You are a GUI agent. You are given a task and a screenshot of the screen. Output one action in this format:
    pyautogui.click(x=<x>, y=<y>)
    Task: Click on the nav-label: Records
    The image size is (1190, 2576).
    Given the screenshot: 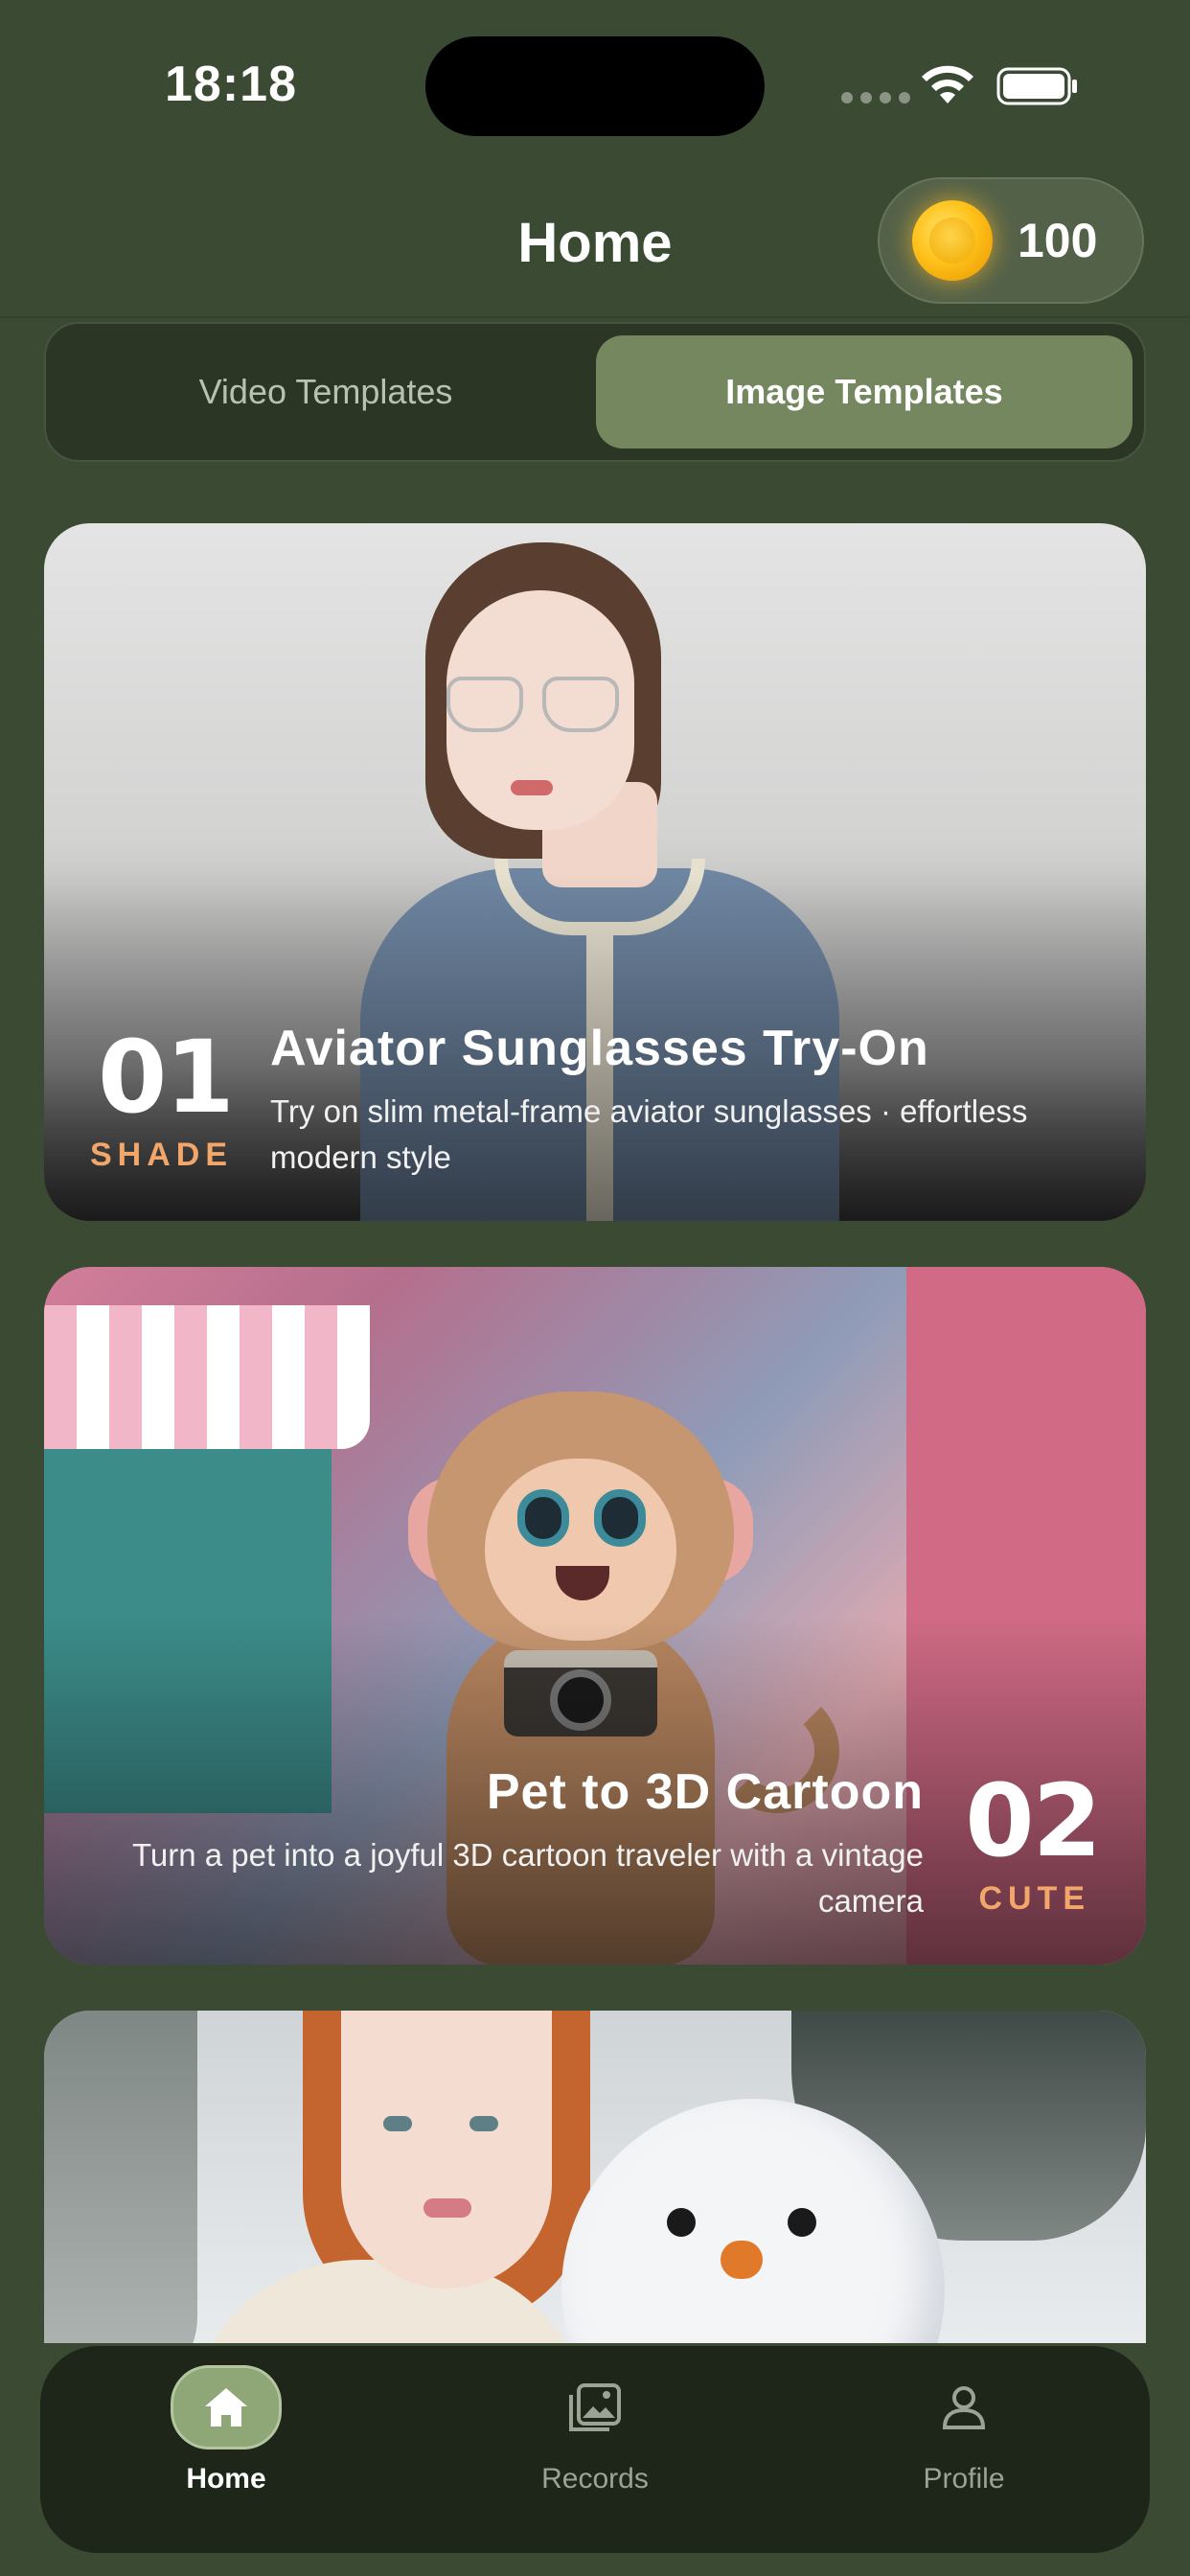 What is the action you would take?
    pyautogui.click(x=595, y=2479)
    